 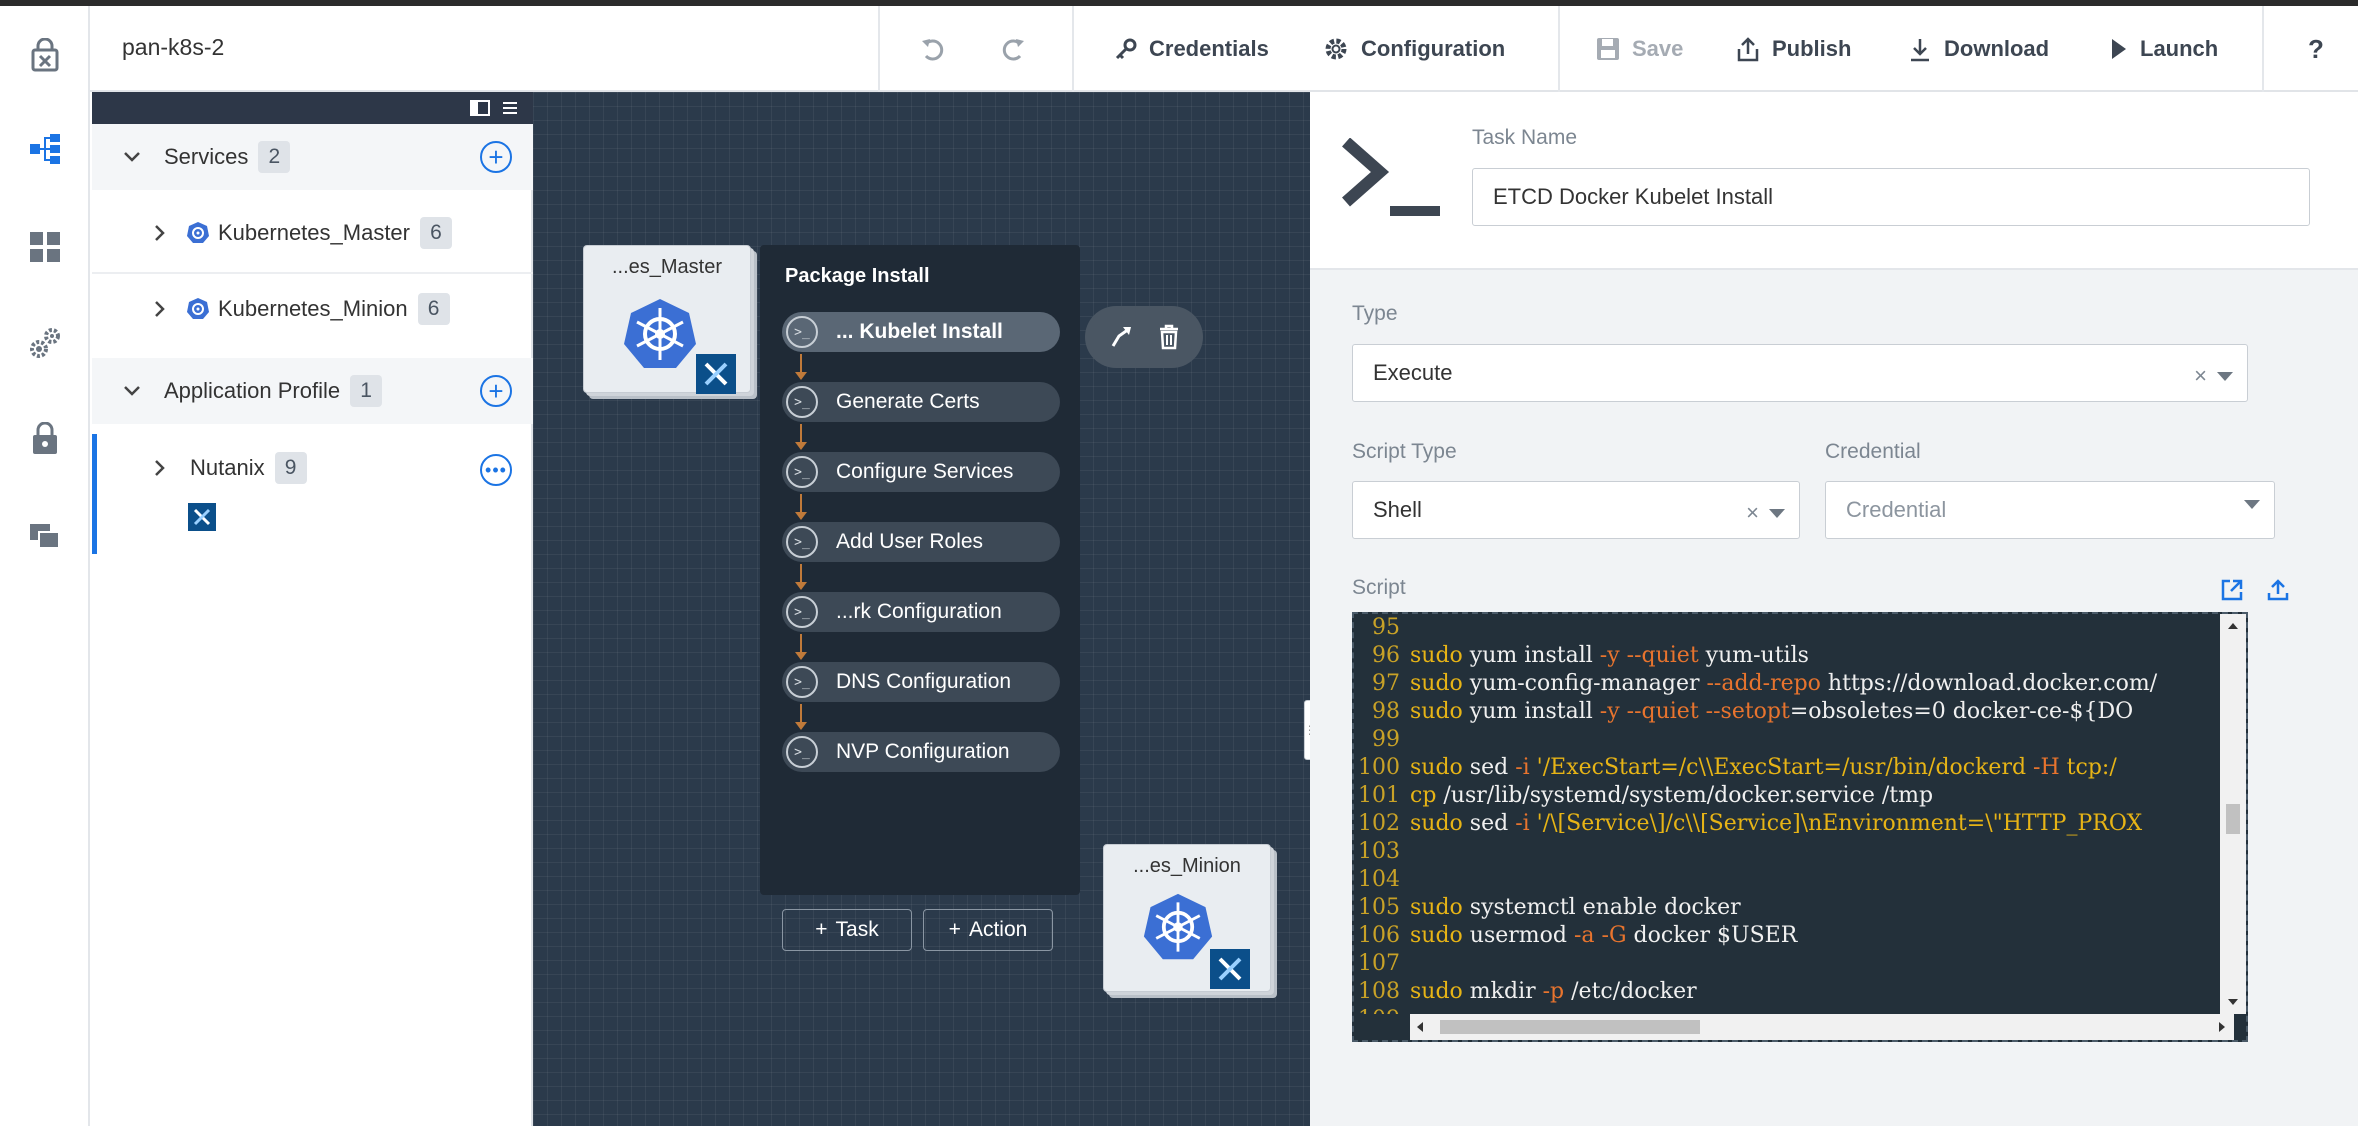 What do you see at coordinates (2232, 590) in the screenshot?
I see `popout-icon` at bounding box center [2232, 590].